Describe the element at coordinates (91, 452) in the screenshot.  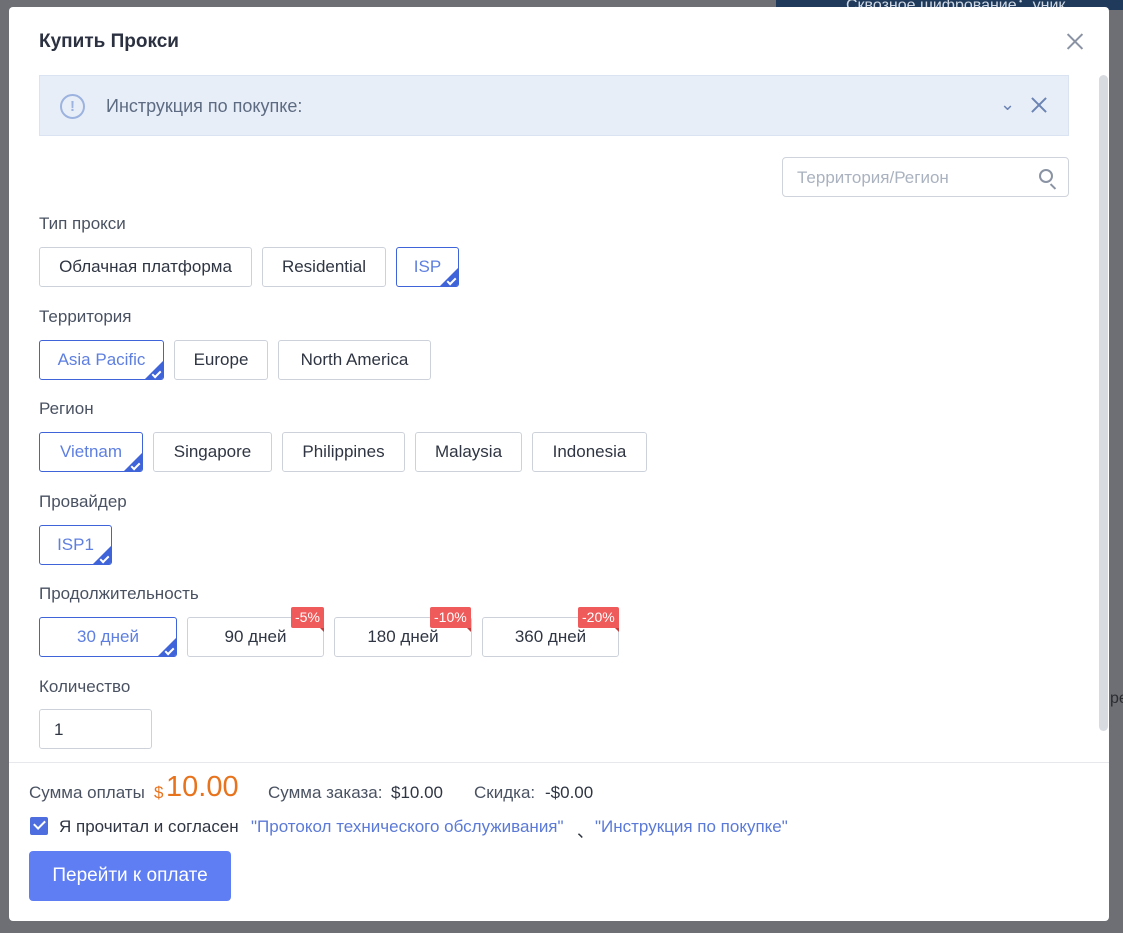
I see `option-vietnam: Vietnam` at that location.